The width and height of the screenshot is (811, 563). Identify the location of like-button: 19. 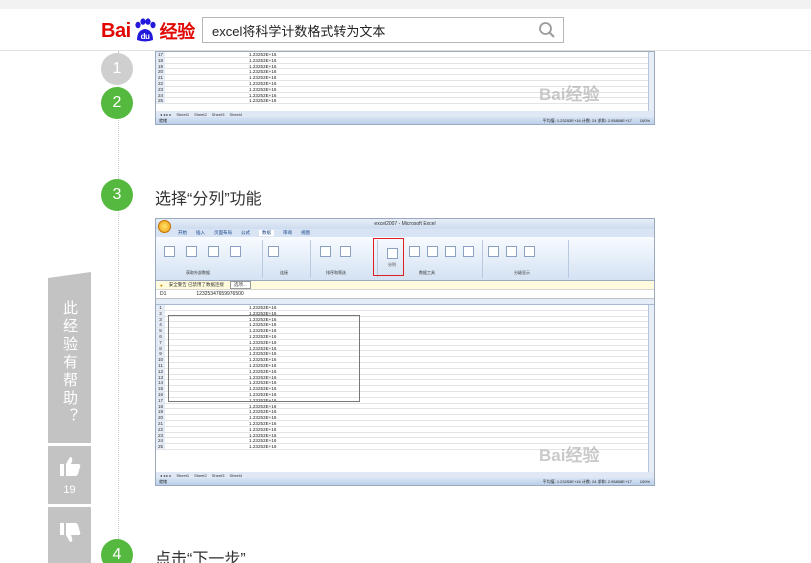
(69, 475).